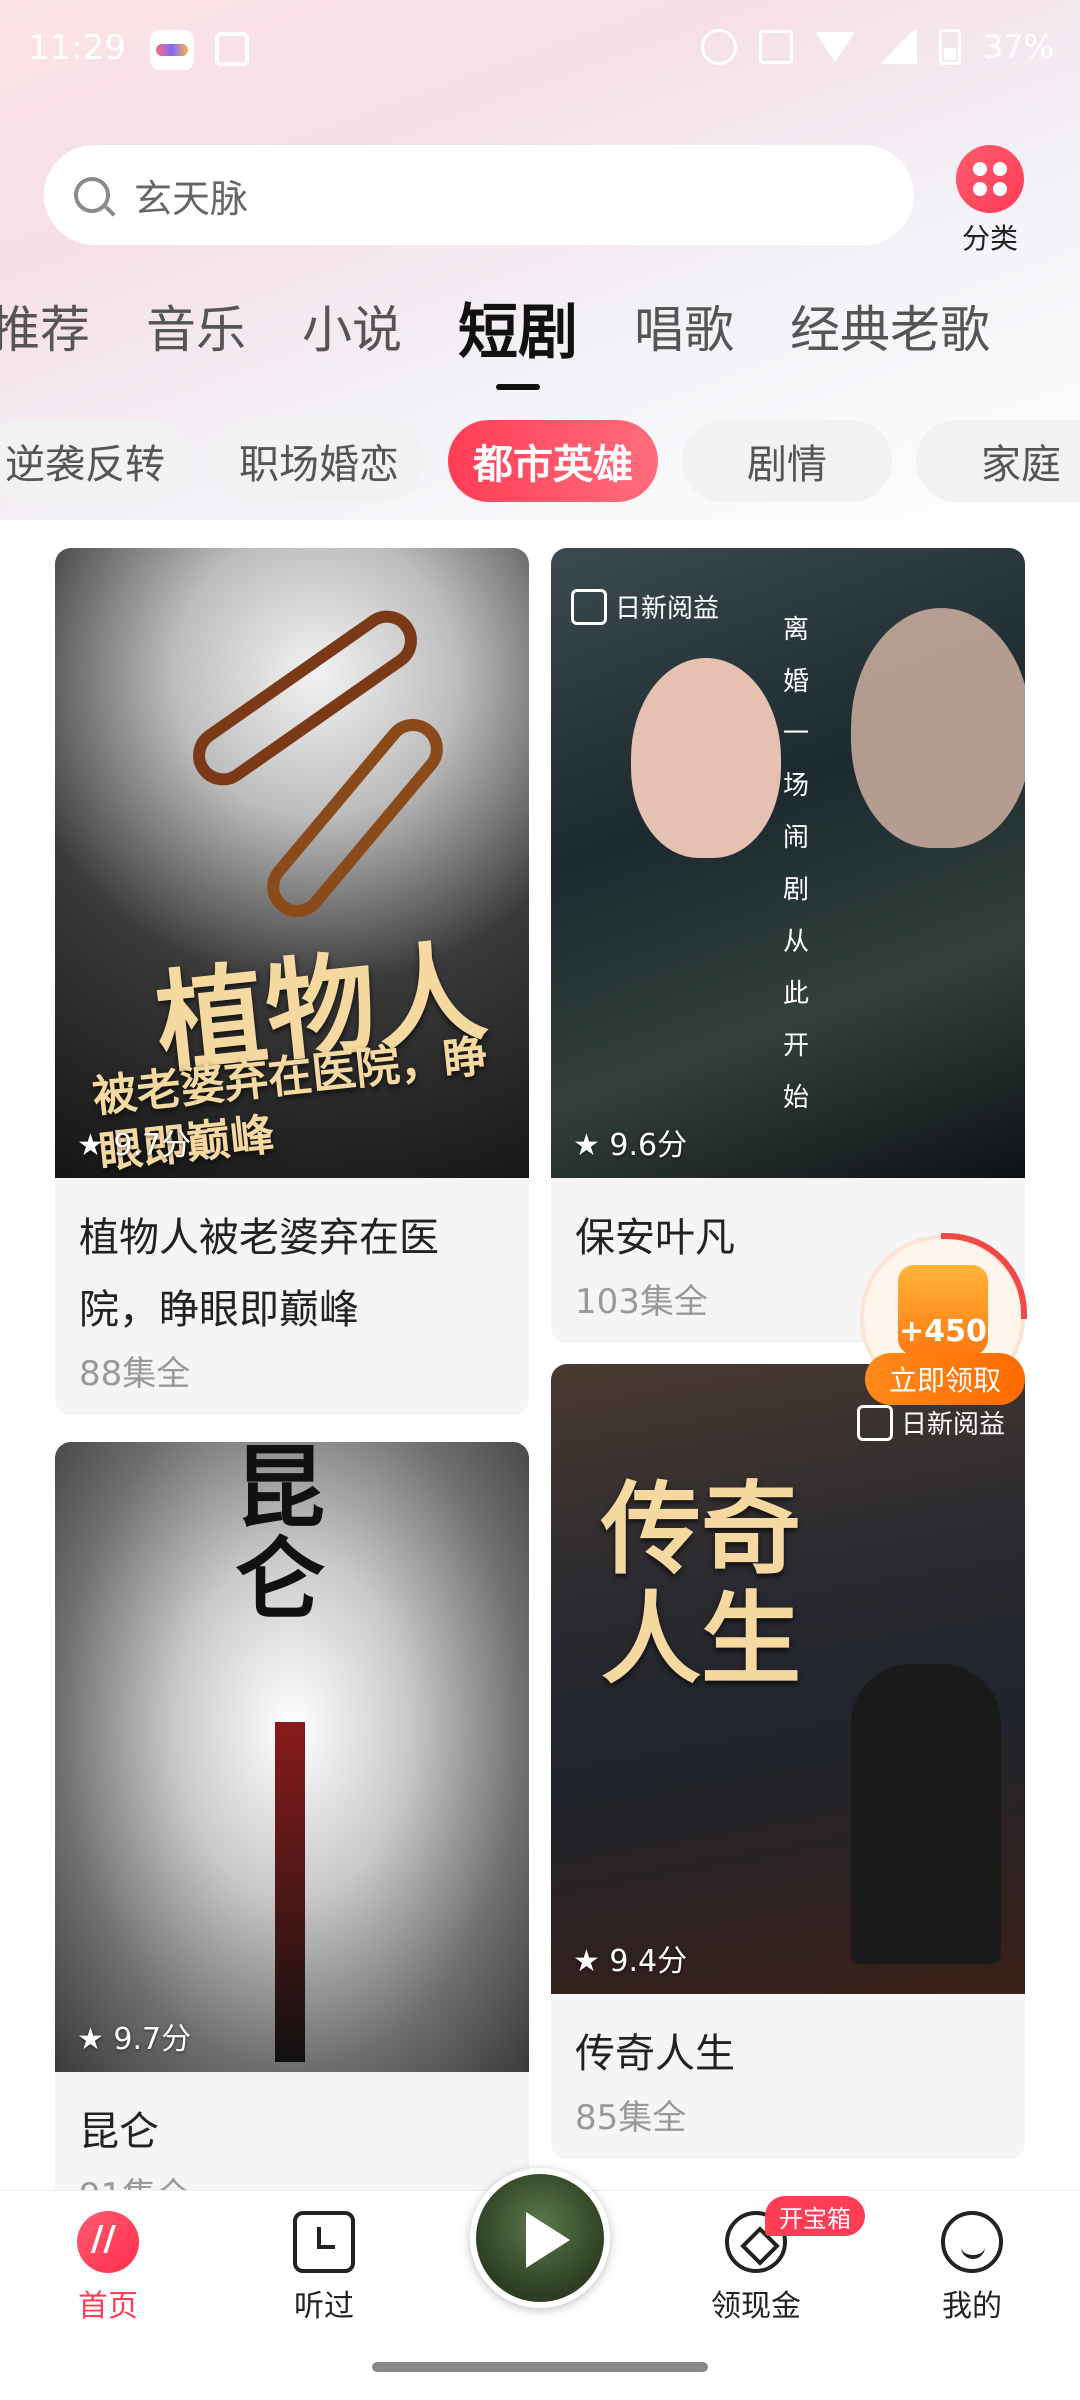 The image size is (1080, 2400). I want to click on chip-workplace-romance: 职场婚恋, so click(319, 461).